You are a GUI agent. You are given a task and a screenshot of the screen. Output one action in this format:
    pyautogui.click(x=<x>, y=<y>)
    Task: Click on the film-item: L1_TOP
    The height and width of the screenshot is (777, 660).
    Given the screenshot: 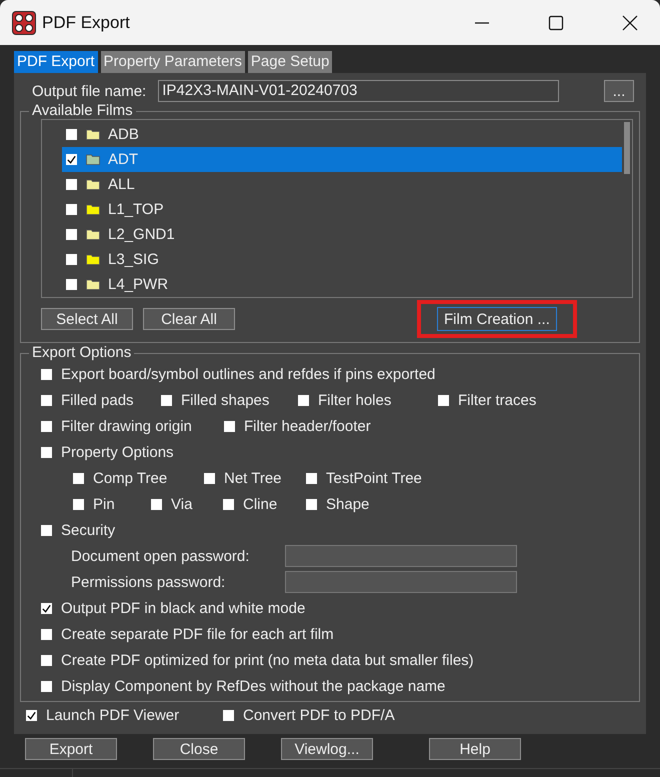 What is the action you would take?
    pyautogui.click(x=342, y=209)
    